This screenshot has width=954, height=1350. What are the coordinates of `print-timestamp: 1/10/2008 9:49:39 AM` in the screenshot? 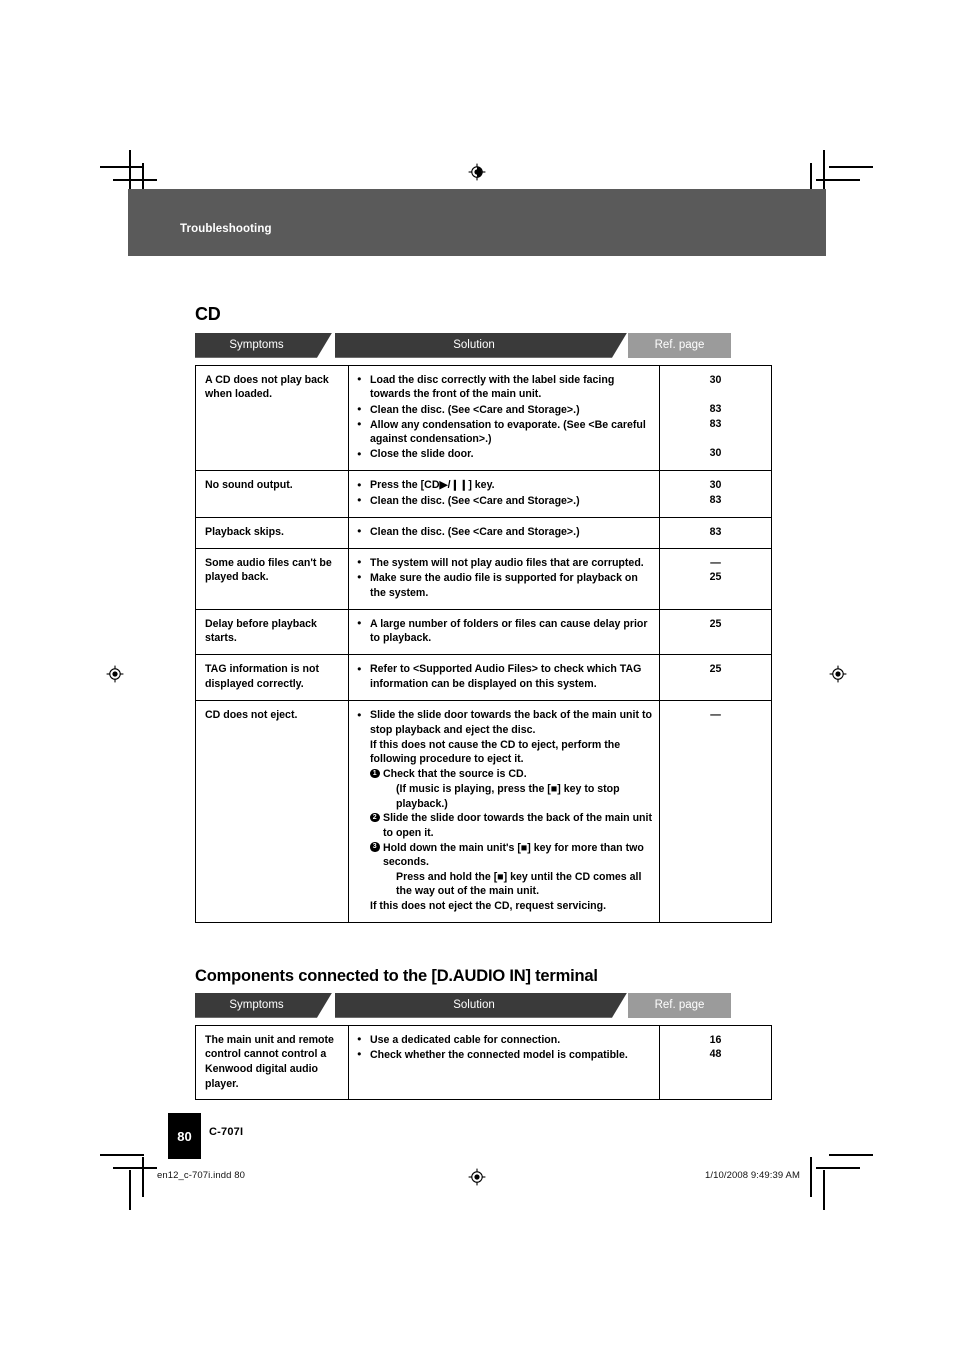 It's located at (752, 1175).